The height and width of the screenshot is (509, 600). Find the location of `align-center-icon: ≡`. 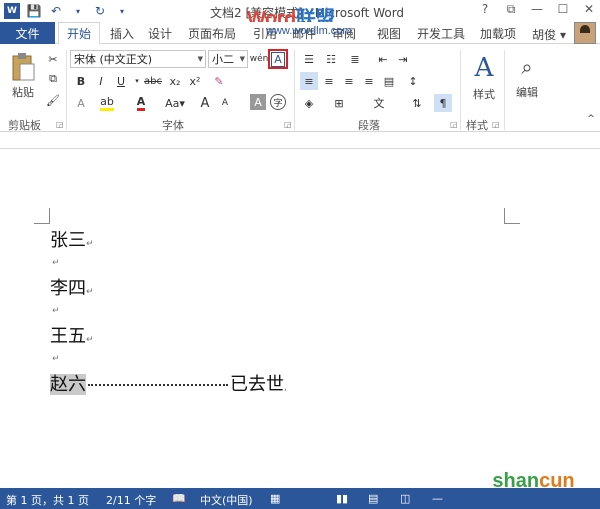

align-center-icon: ≡ is located at coordinates (329, 81).